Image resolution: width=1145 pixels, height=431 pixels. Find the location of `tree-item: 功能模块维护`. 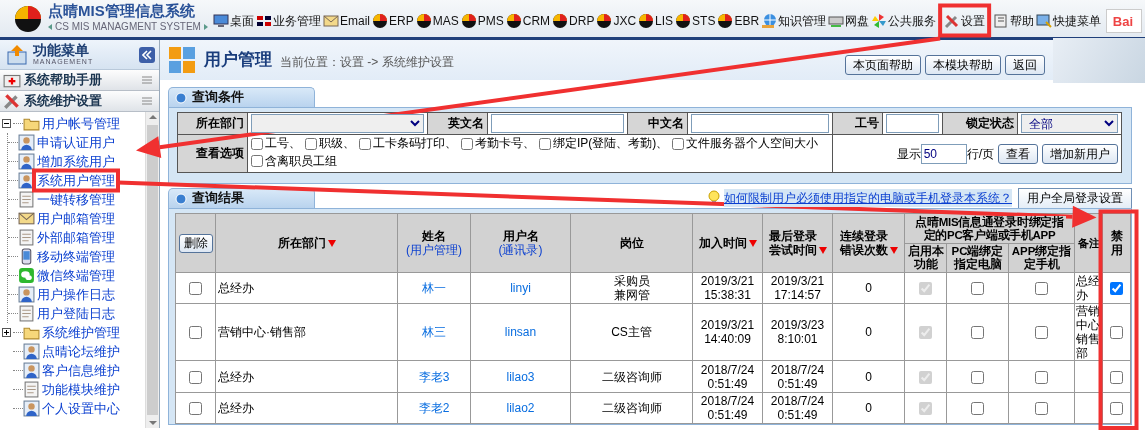

tree-item: 功能模块维护 is located at coordinates (81, 389).